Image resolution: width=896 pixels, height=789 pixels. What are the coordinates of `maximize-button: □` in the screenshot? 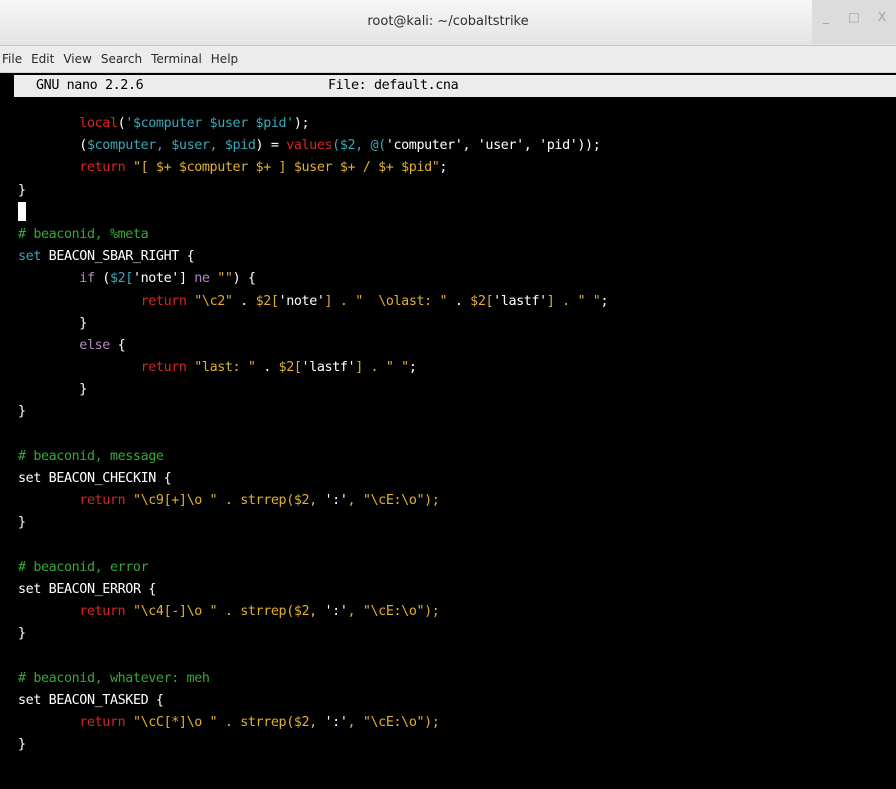 It's located at (854, 22).